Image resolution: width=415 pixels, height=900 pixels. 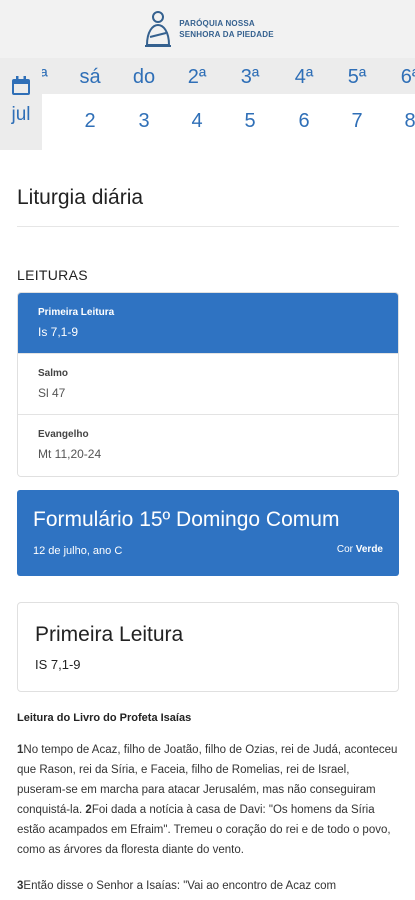 I want to click on reading-item-ref: Mt 11,20-24, so click(x=70, y=454).